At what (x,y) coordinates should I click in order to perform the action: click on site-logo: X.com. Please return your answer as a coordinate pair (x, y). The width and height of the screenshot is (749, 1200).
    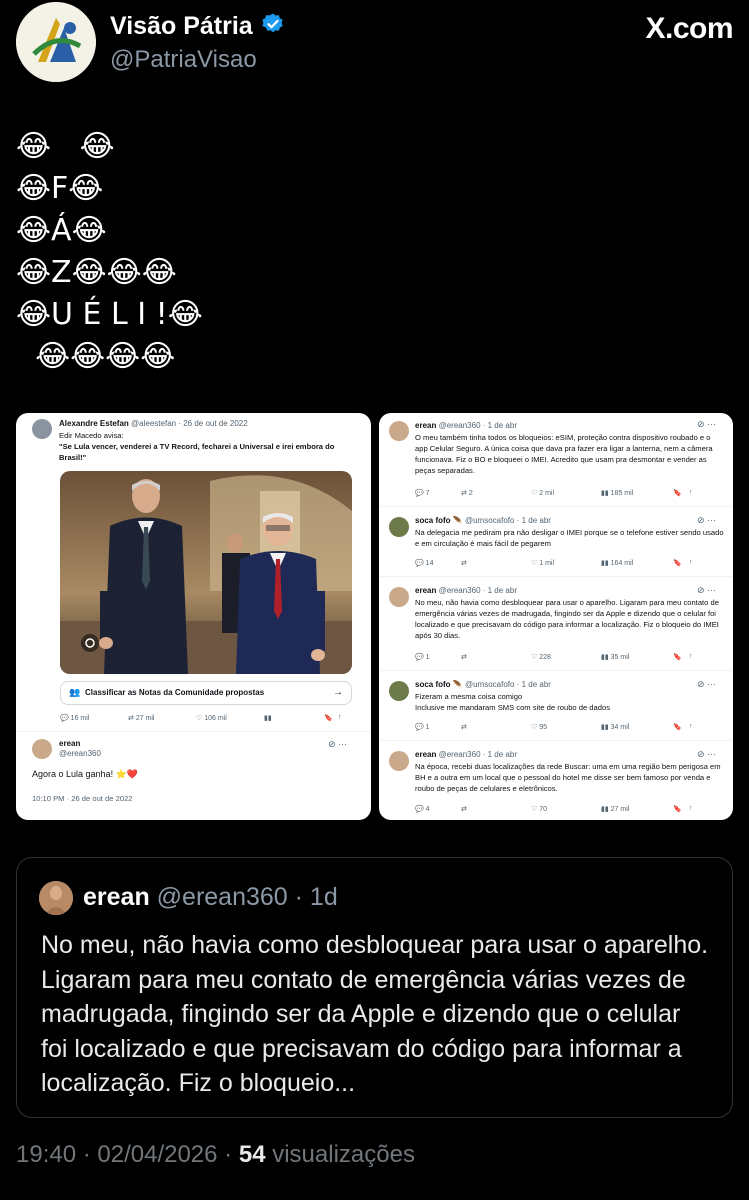
    Looking at the image, I should click on (689, 28).